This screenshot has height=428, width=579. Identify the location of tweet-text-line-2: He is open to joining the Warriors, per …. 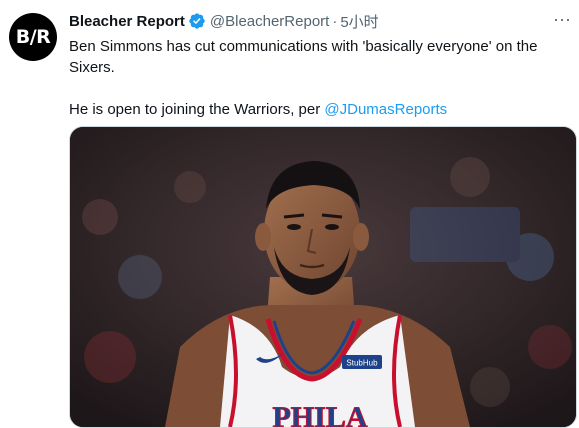
(309, 109).